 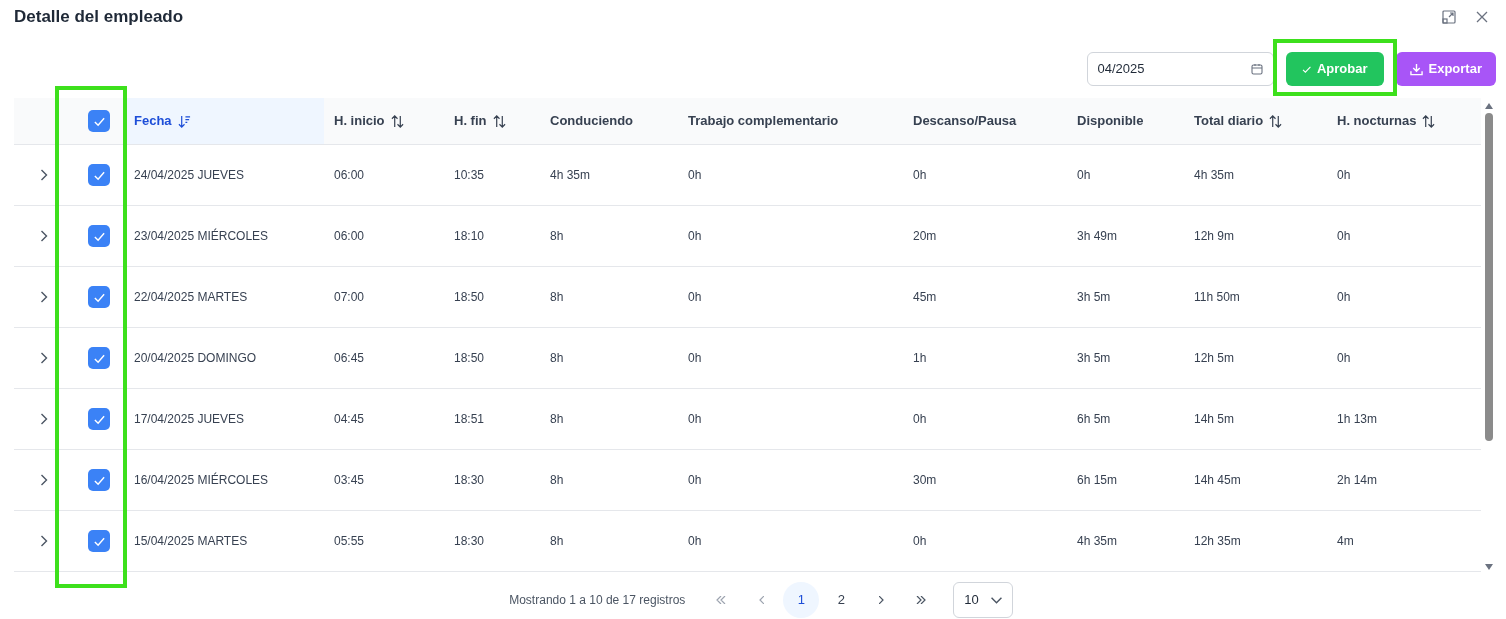 What do you see at coordinates (925, 480) in the screenshot?
I see `table-cell: 30m` at bounding box center [925, 480].